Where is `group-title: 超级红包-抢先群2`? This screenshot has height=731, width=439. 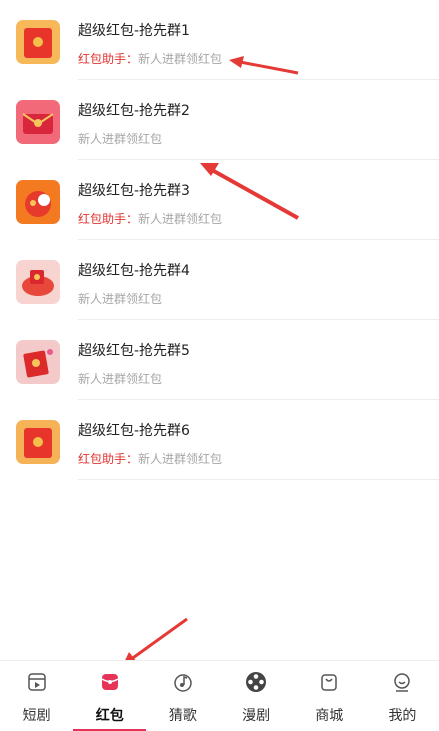
group-title: 超级红包-抢先群2 is located at coordinates (134, 111).